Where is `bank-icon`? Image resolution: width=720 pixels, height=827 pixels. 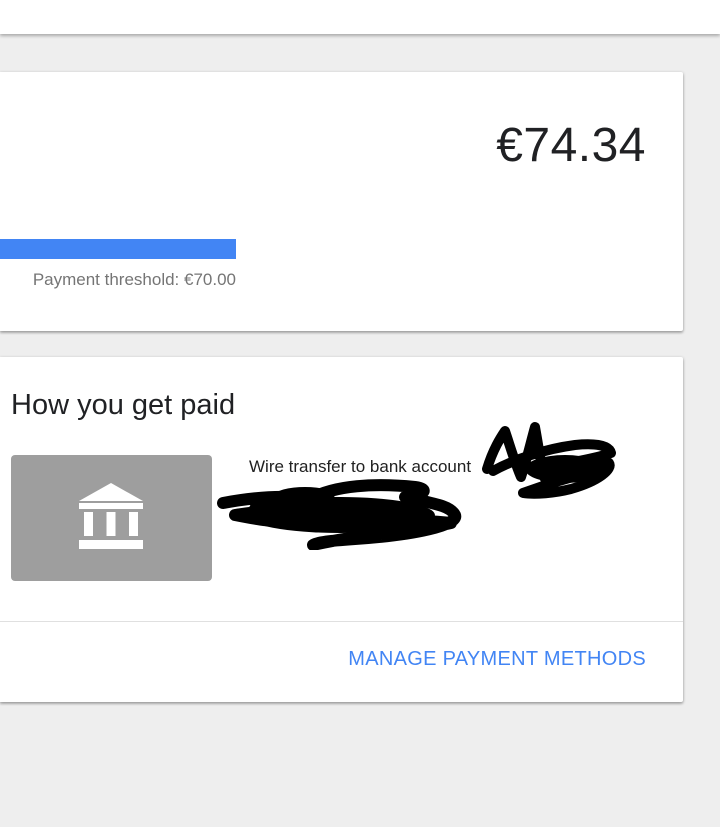 bank-icon is located at coordinates (111, 516).